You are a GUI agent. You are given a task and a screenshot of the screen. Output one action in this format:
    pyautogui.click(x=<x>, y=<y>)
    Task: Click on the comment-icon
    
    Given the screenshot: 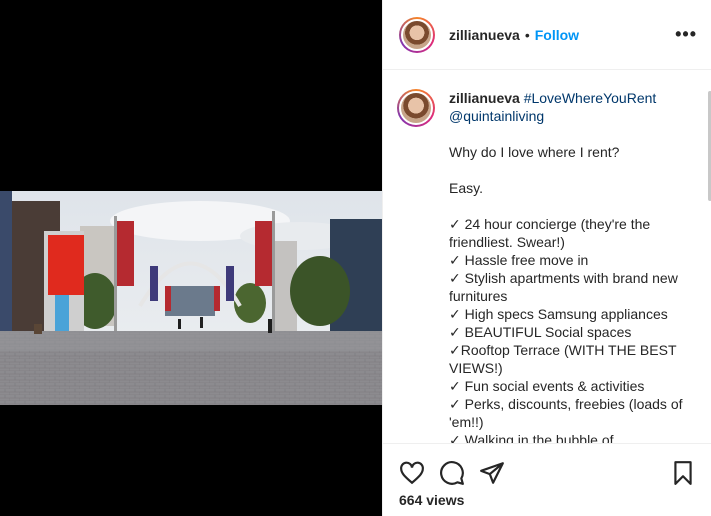 What is the action you would take?
    pyautogui.click(x=452, y=473)
    